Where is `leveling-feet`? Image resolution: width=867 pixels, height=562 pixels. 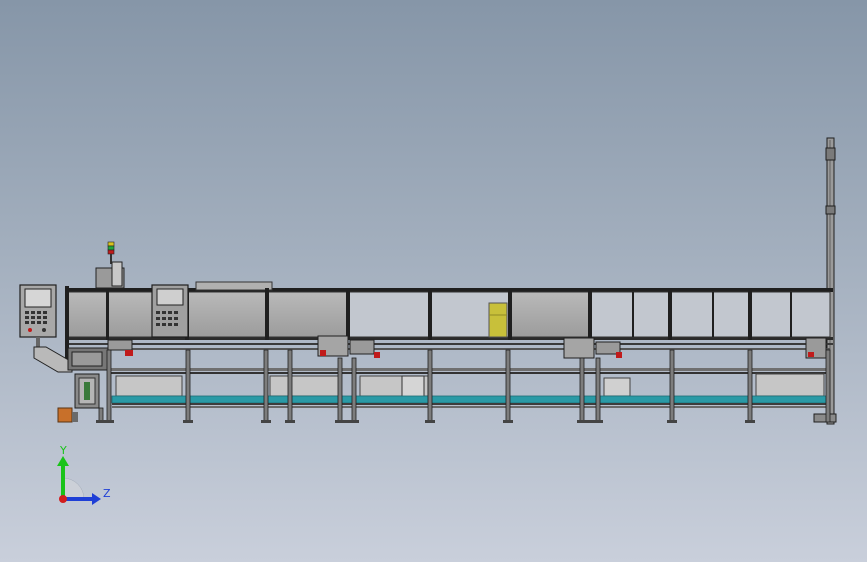
leveling-feet is located at coordinates (425, 421).